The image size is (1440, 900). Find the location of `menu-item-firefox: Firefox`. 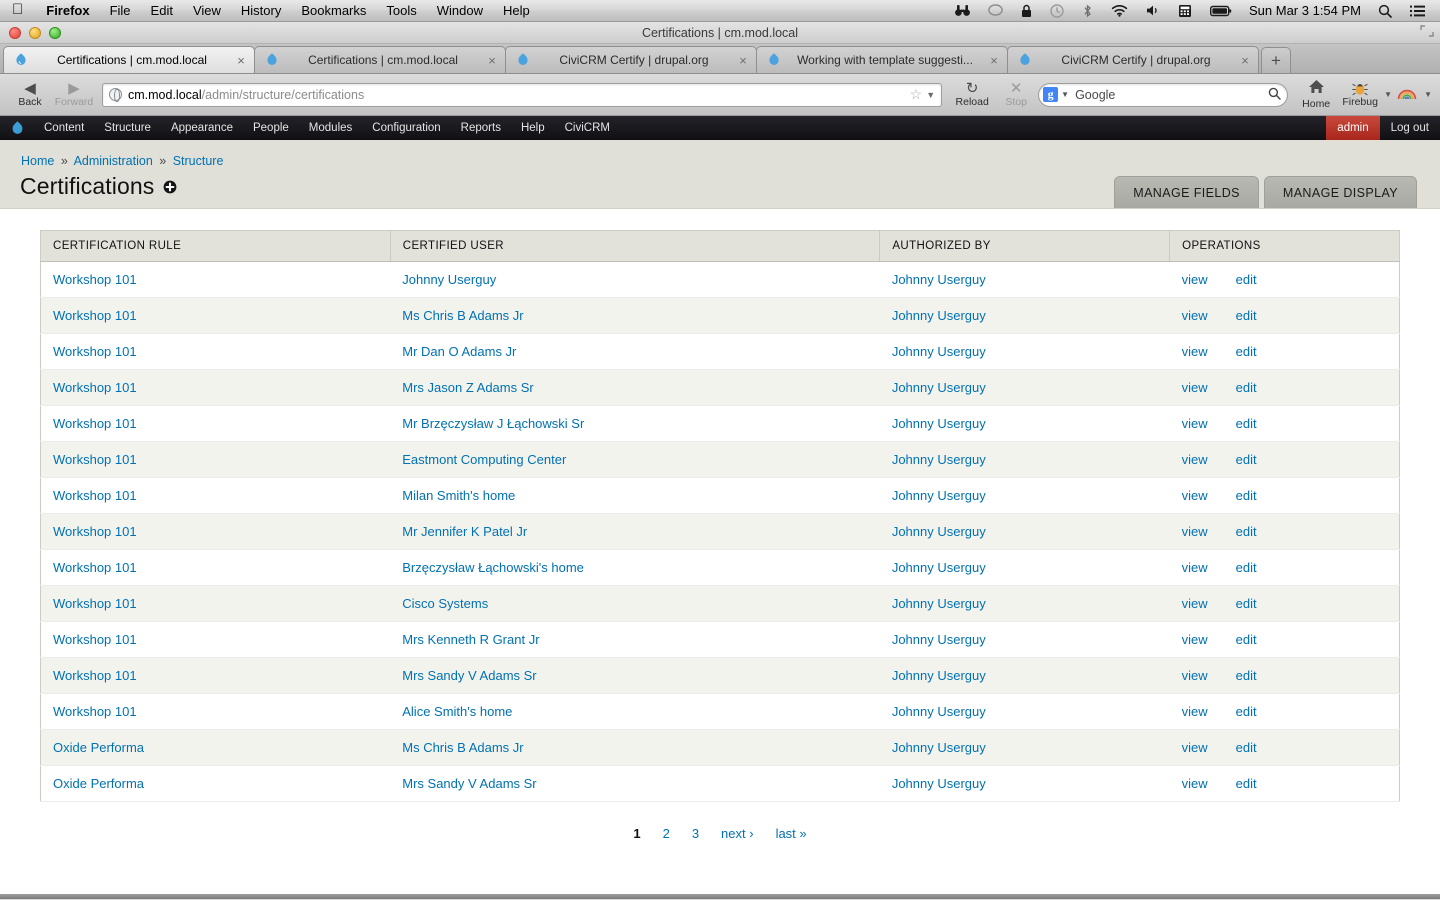

menu-item-firefox: Firefox is located at coordinates (67, 10).